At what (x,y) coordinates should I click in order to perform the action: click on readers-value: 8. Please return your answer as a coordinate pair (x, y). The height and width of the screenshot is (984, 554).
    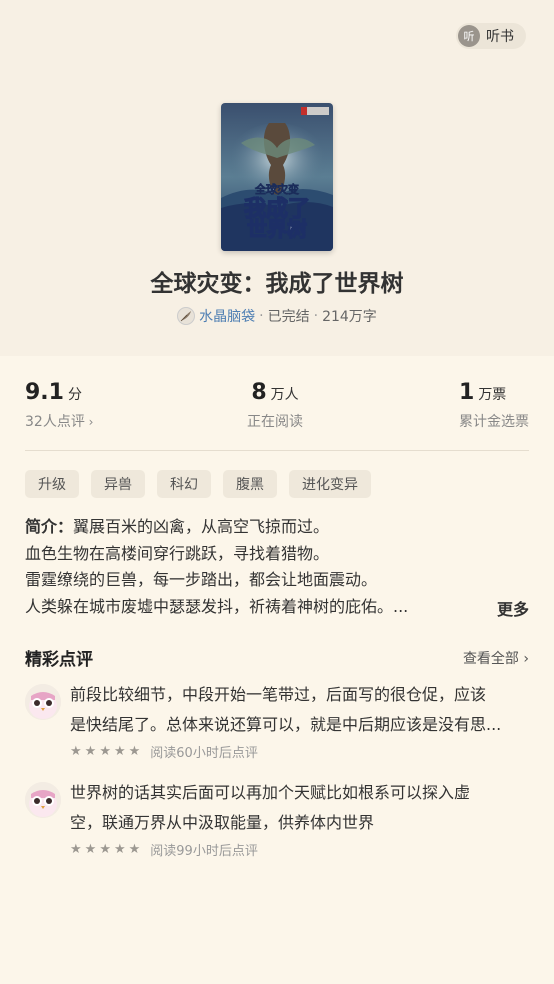
    Looking at the image, I should click on (259, 392).